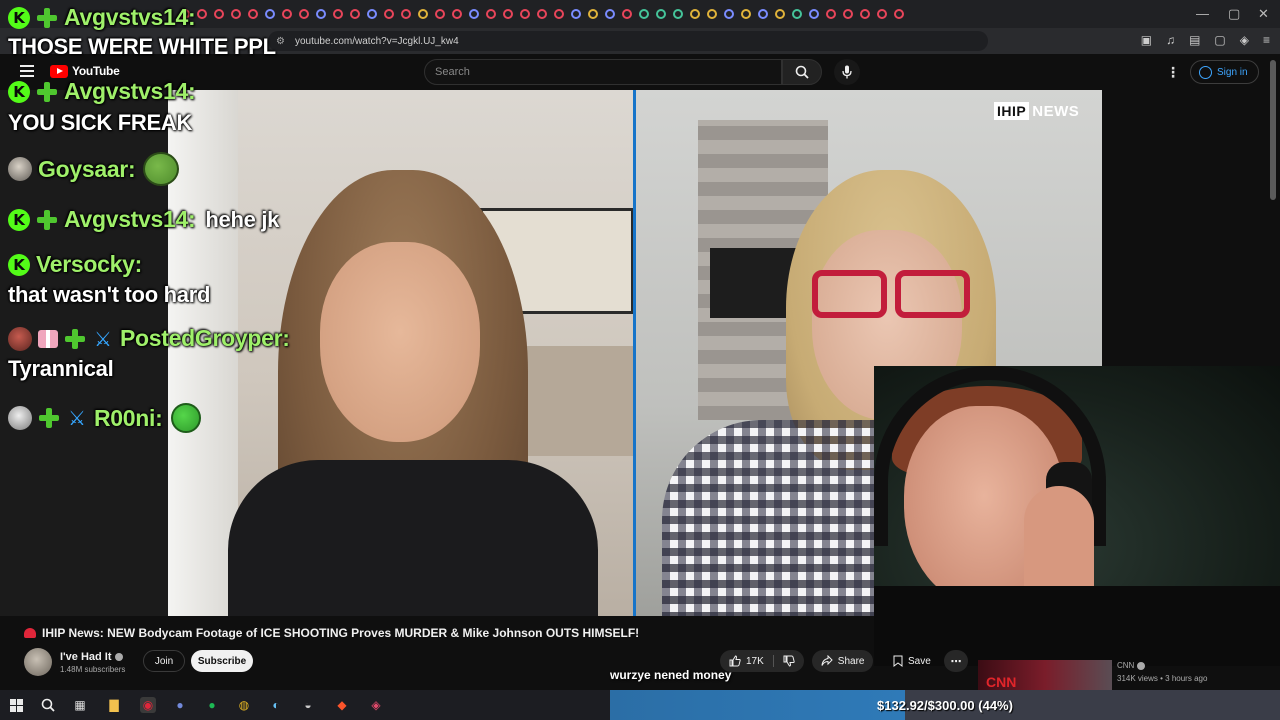  What do you see at coordinates (92, 657) in the screenshot?
I see `channel-name-row: I've Had It` at bounding box center [92, 657].